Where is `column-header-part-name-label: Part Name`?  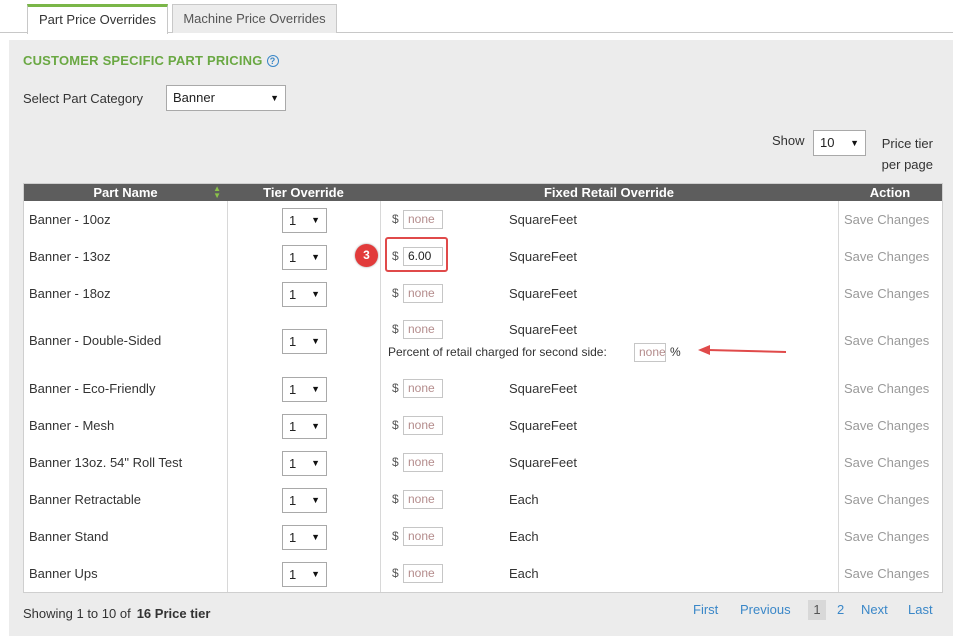
column-header-part-name-label: Part Name is located at coordinates (125, 192).